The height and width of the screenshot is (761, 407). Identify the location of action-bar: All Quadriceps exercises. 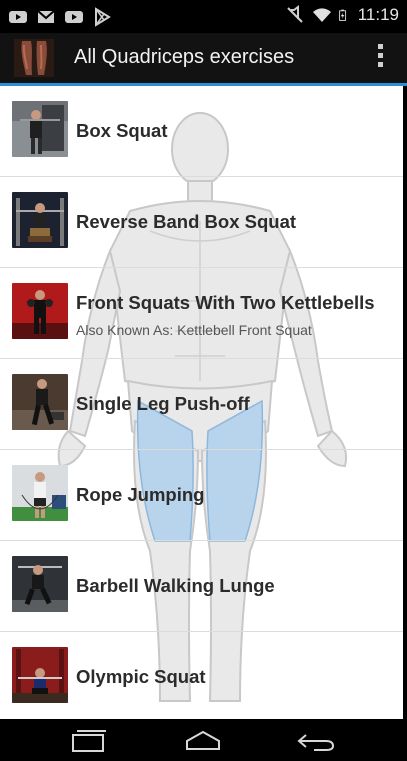
(203, 59).